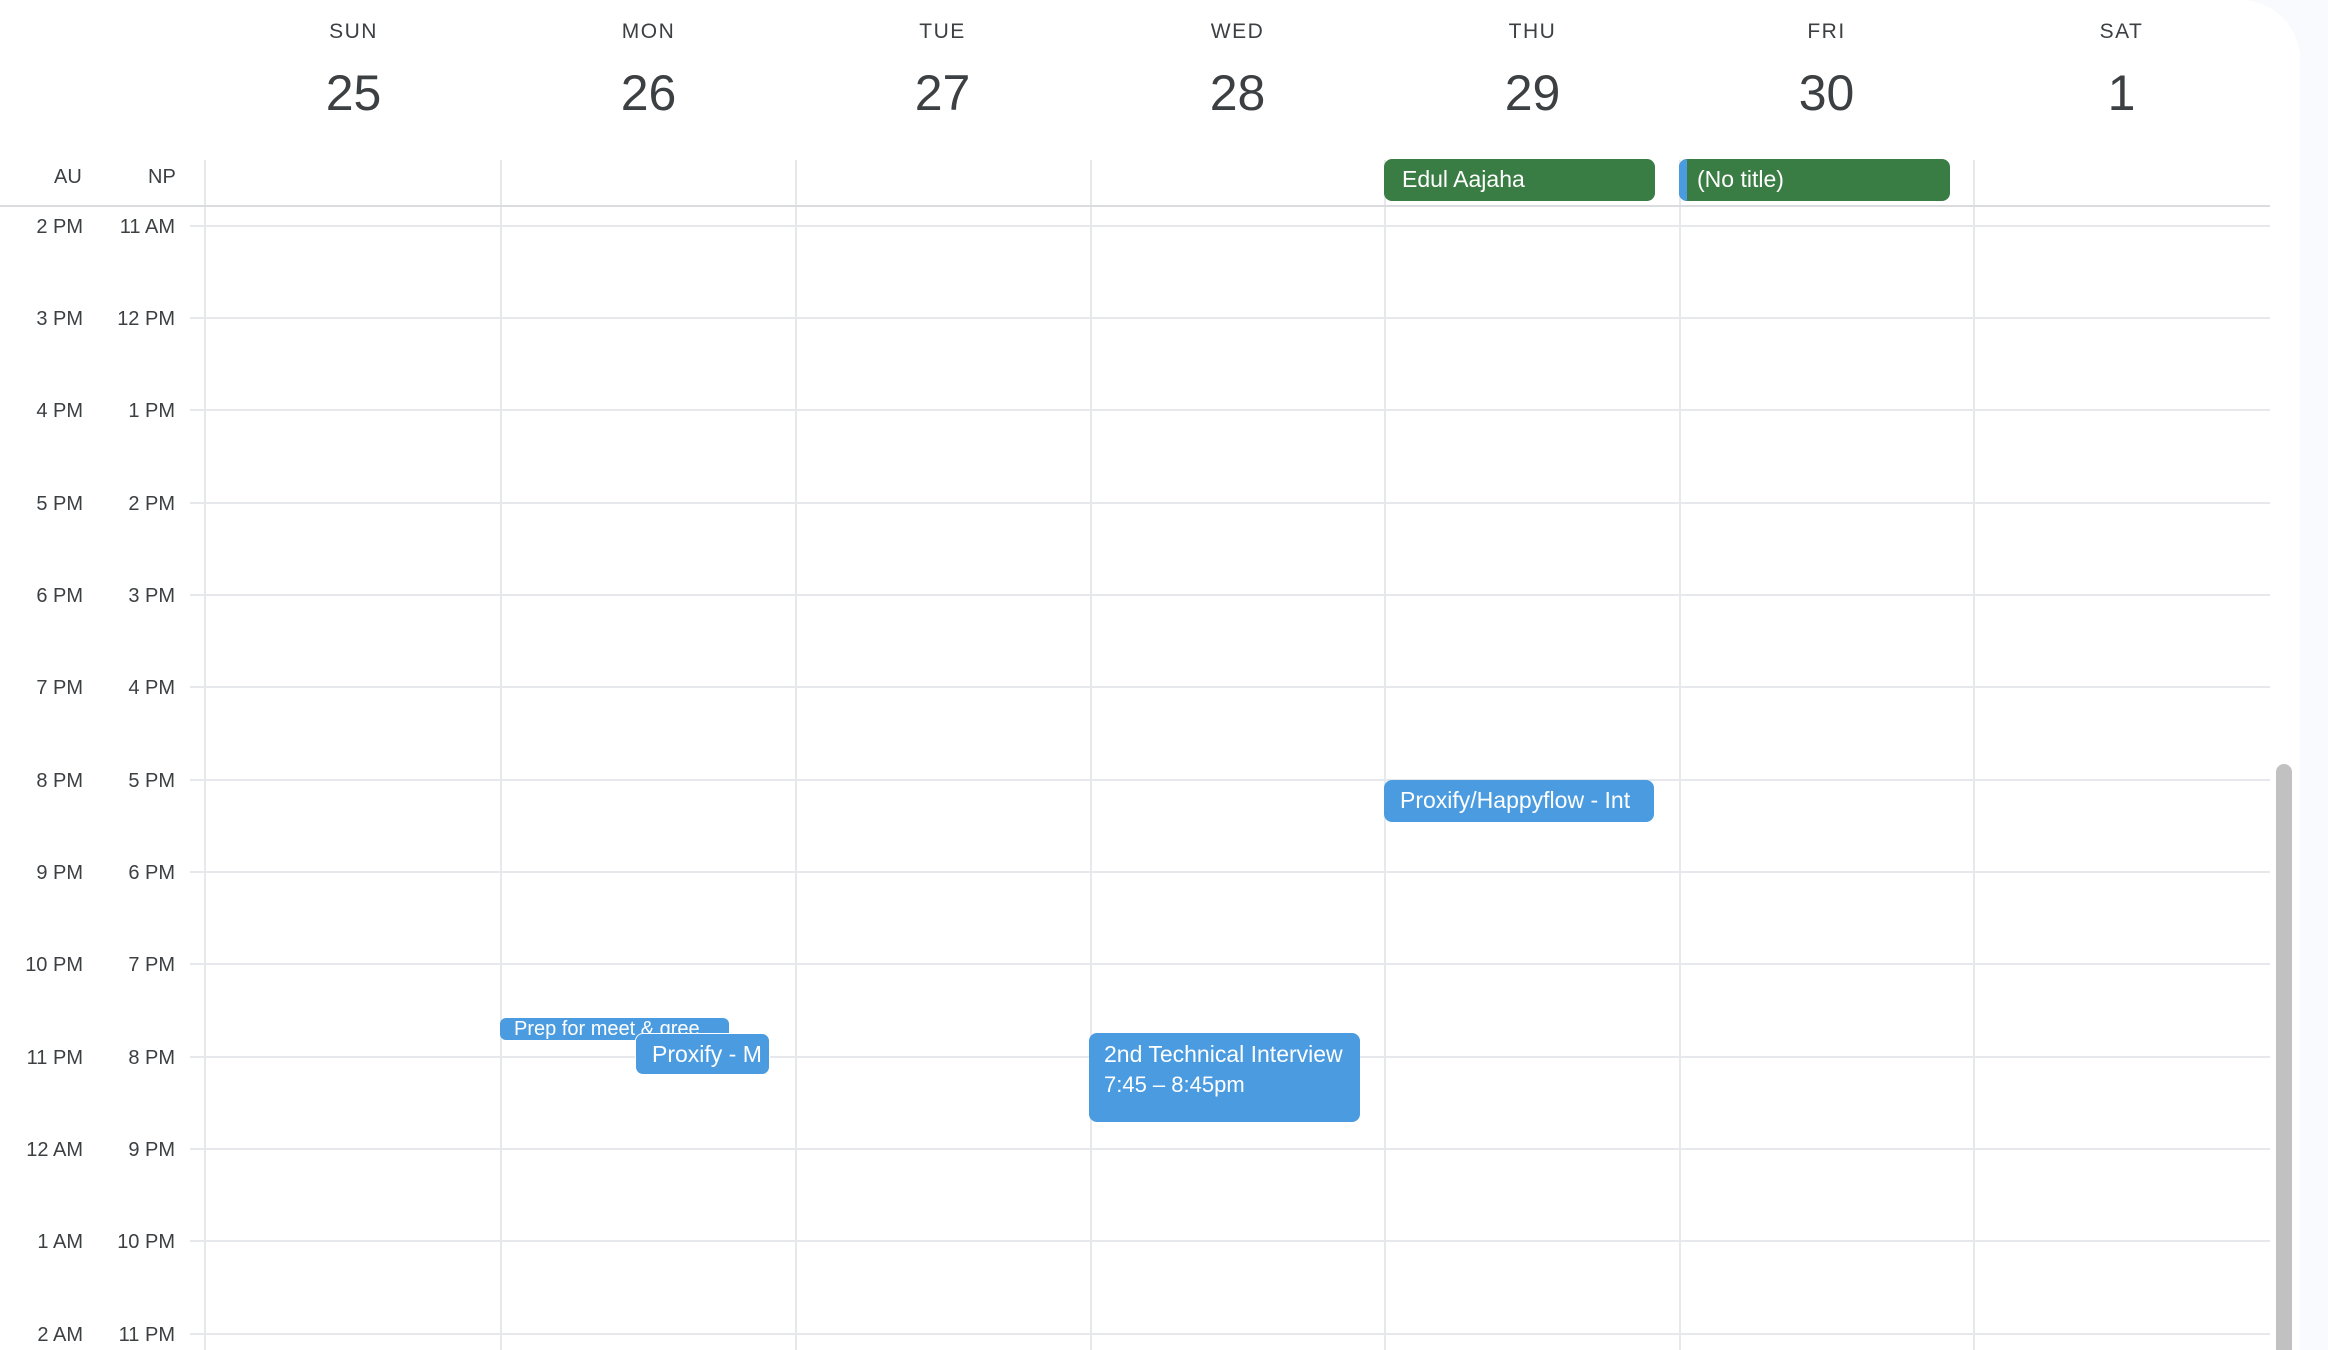 This screenshot has height=1350, width=2328. I want to click on day-number: 30, so click(1826, 93).